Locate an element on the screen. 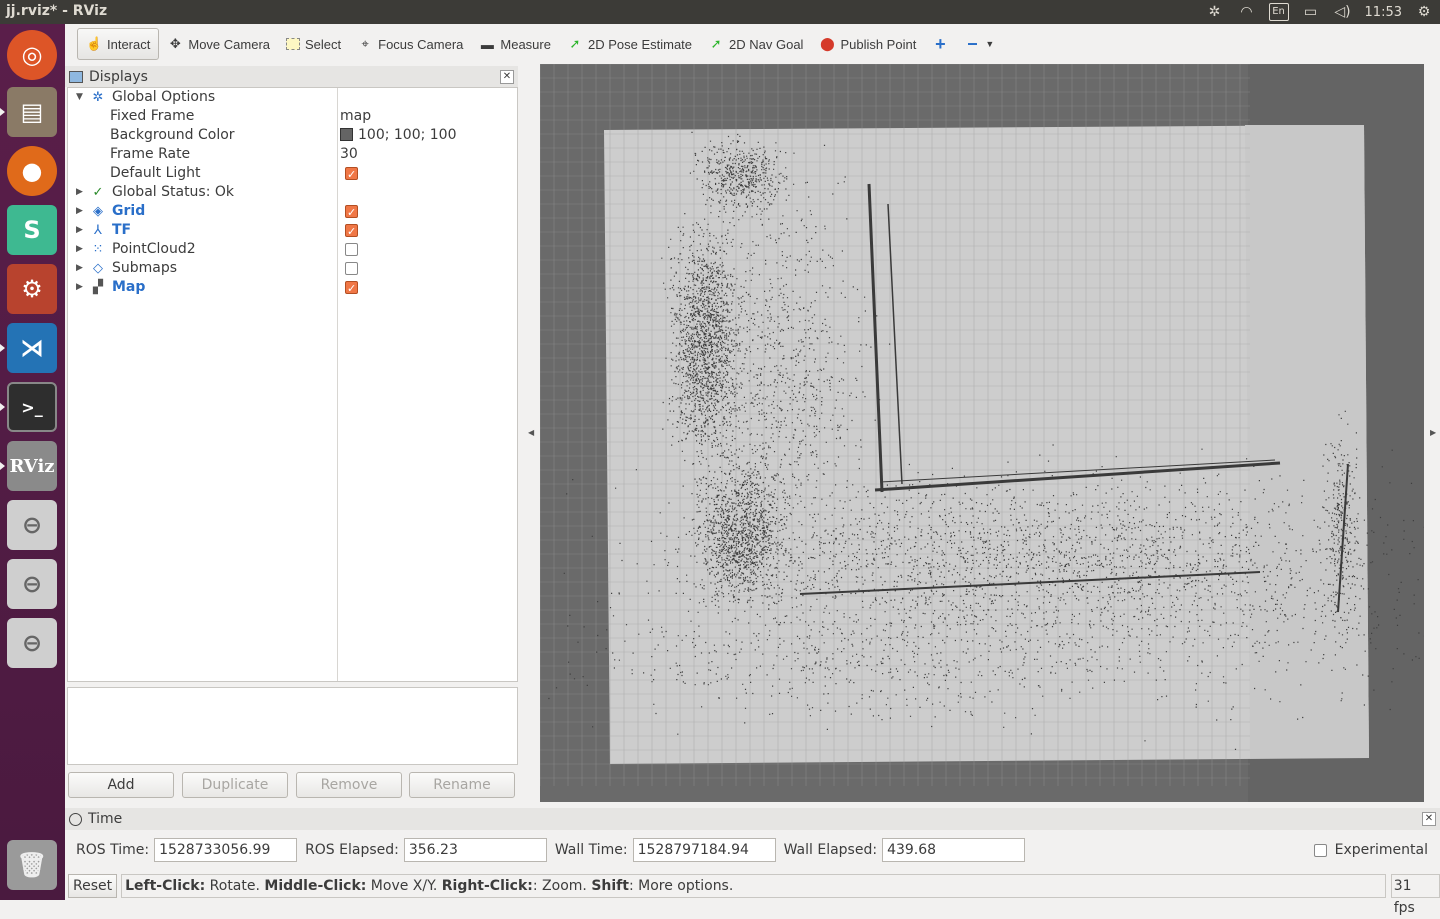 The image size is (1440, 919). tree-row-fixed-frame: Fixed Frame map is located at coordinates (292, 116).